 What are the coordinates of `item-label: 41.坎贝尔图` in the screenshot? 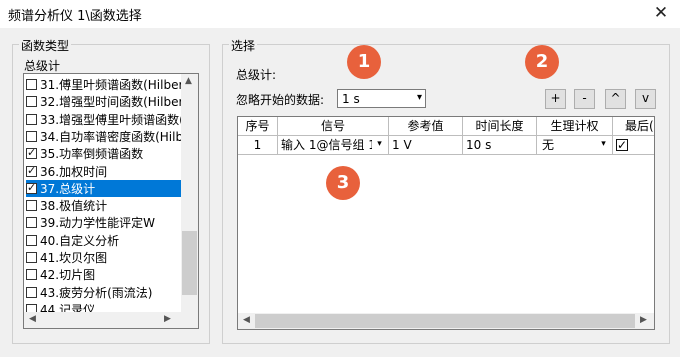 It's located at (74, 258).